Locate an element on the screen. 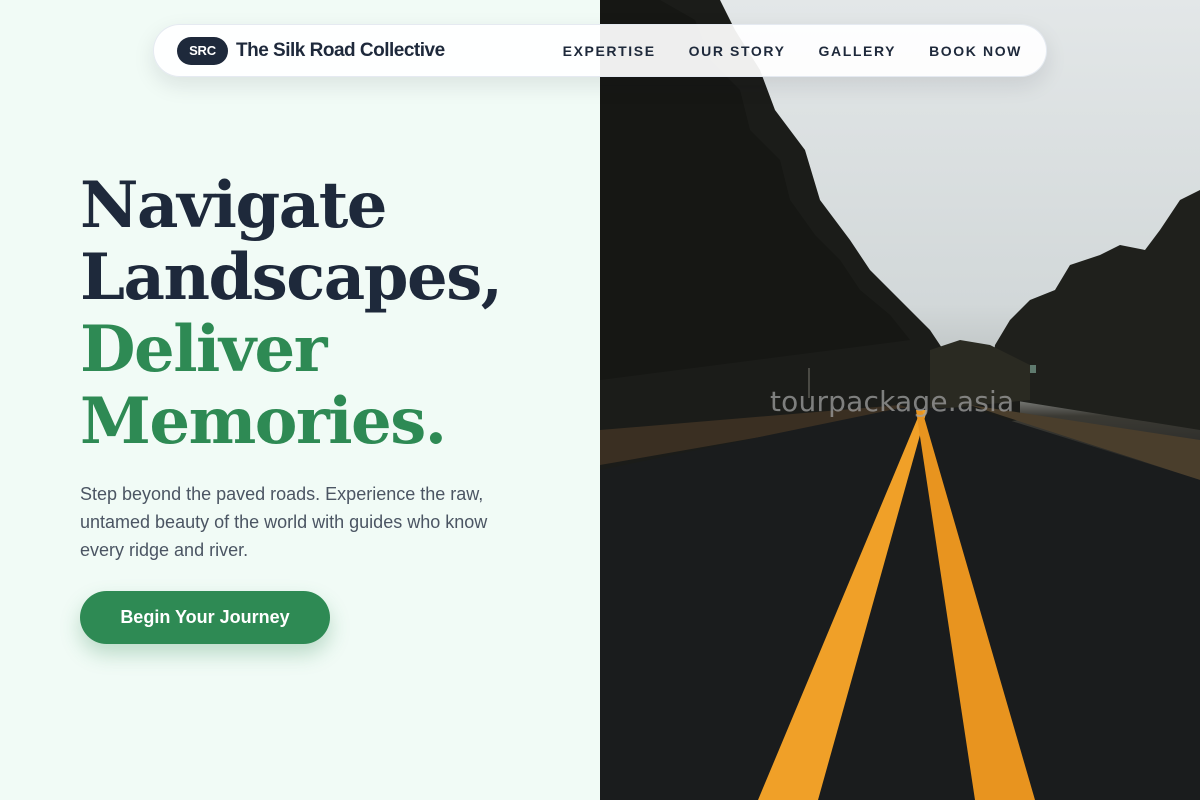  nav-link-gallery: GALLERY is located at coordinates (858, 51).